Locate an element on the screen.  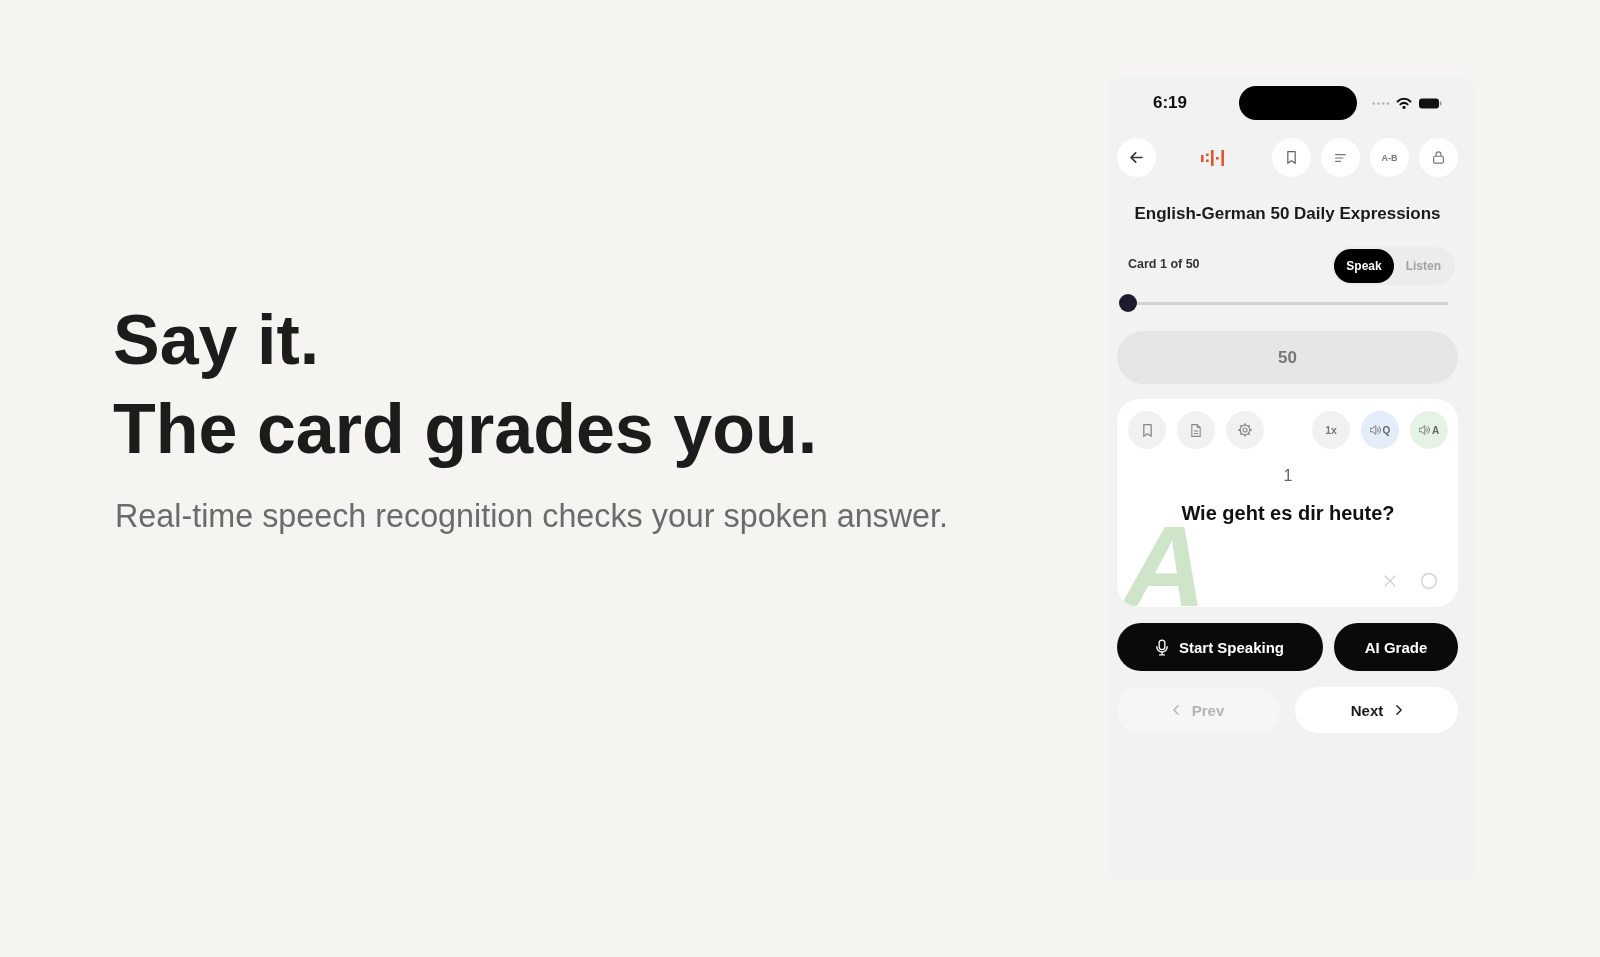
card-counter: Card 1 of 50 is located at coordinates (1164, 264).